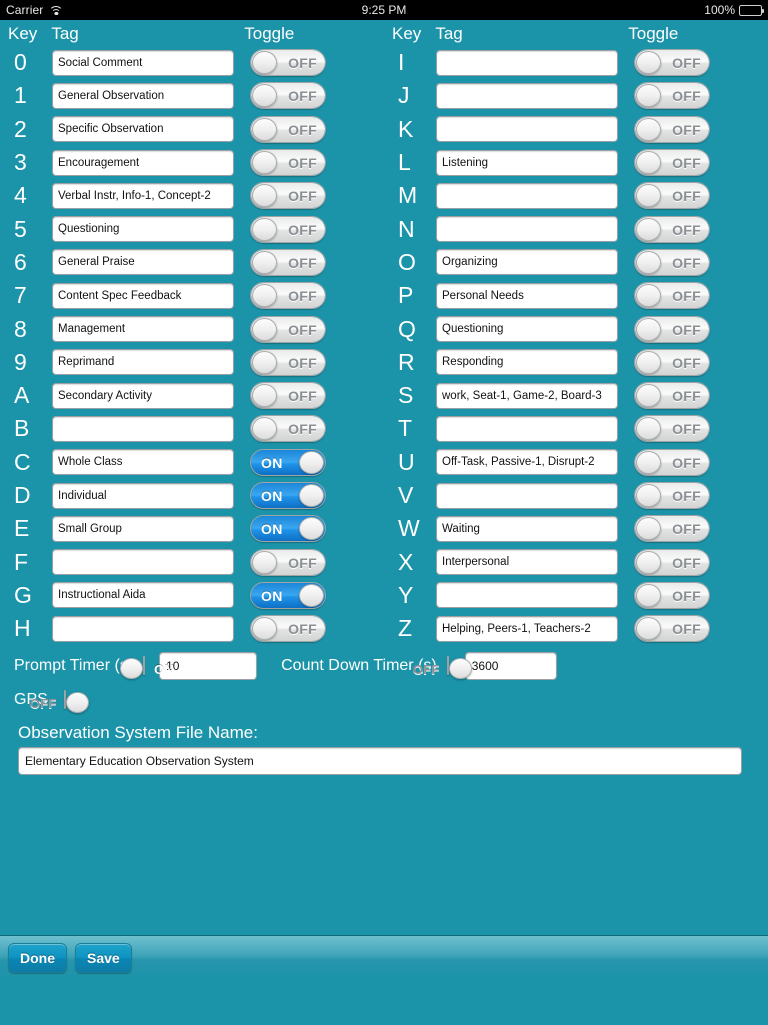 This screenshot has height=1025, width=768. Describe the element at coordinates (59, 702) in the screenshot. I see `gps-toggle: OFF` at that location.